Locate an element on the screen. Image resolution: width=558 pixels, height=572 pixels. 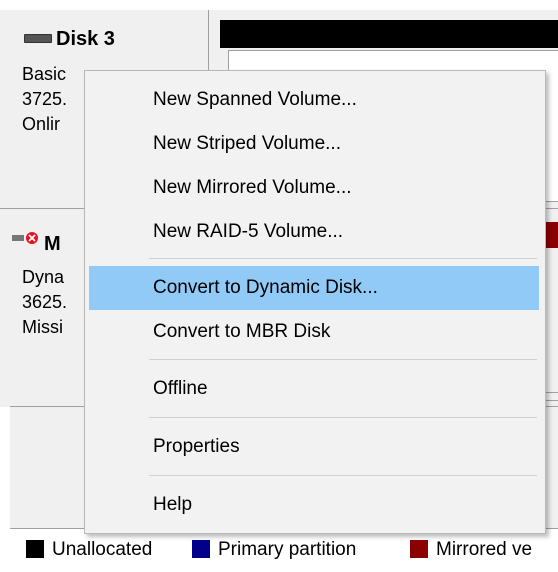
disk-size: 3625. is located at coordinates (45, 302).